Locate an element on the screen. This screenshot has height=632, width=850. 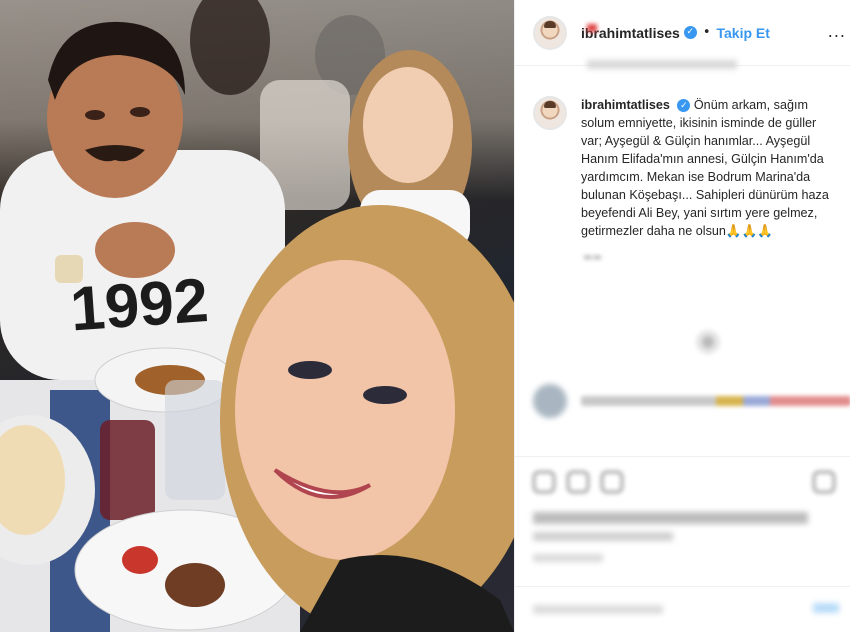
follow-button: Takip Et is located at coordinates (743, 33).